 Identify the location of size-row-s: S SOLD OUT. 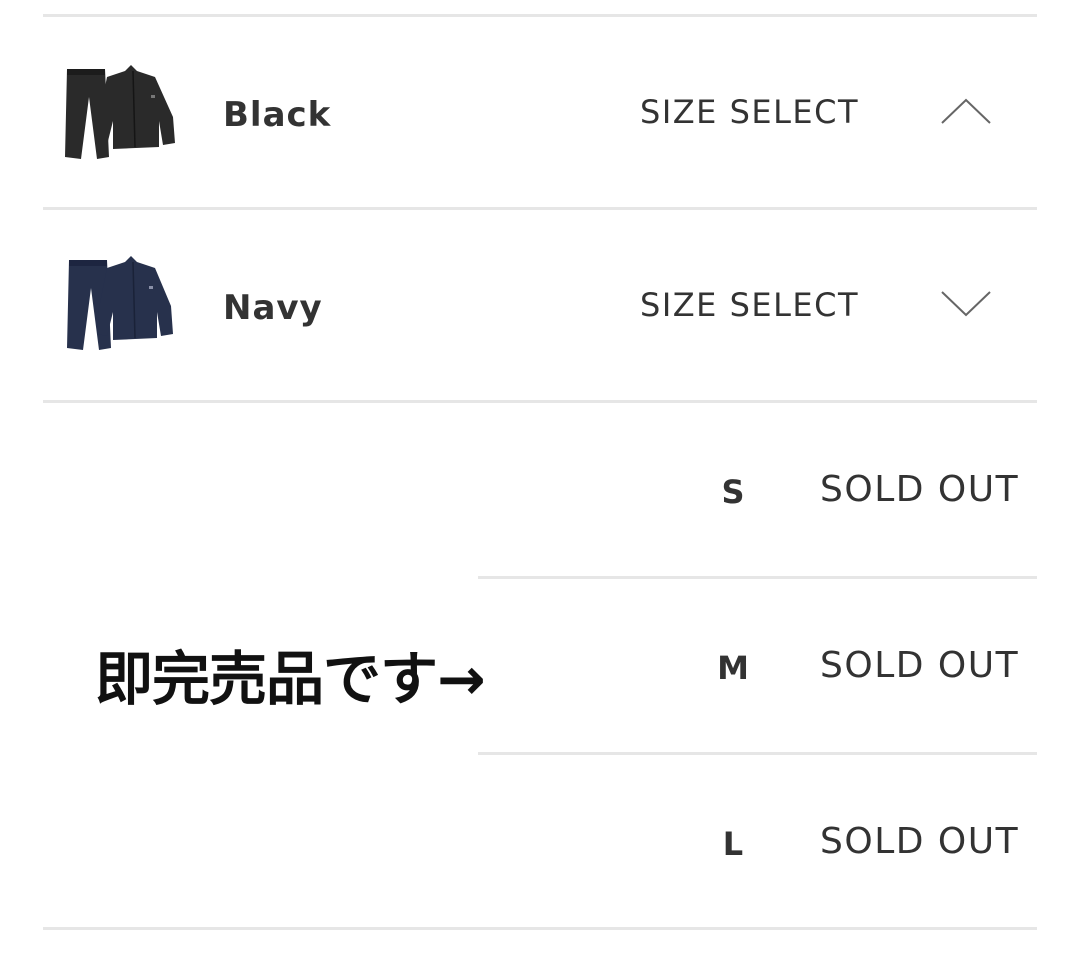
(757, 489).